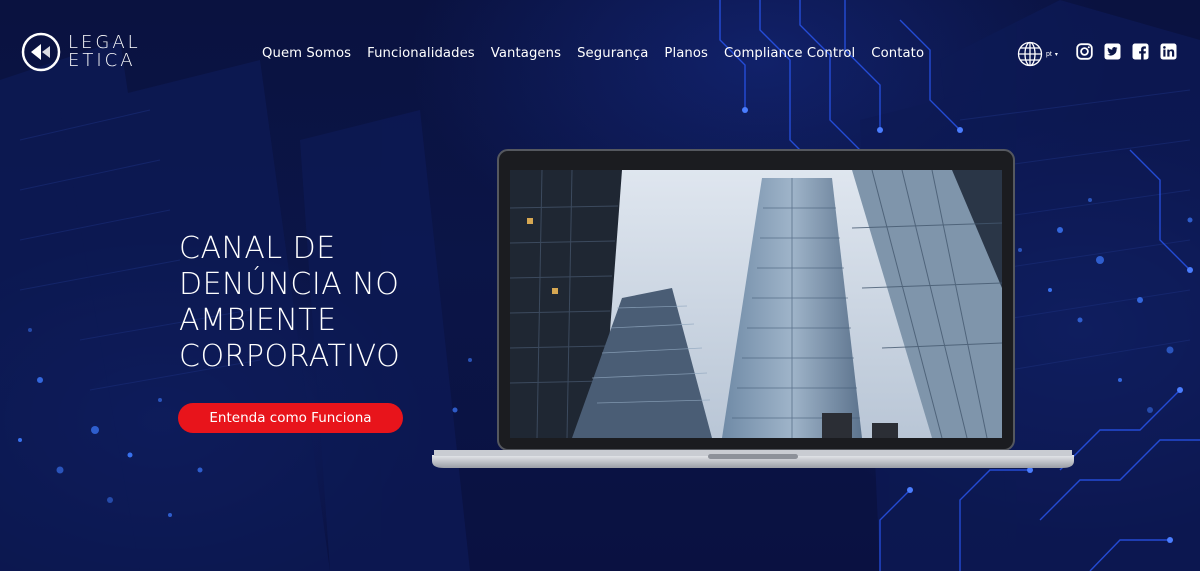 This screenshot has width=1200, height=571. I want to click on hero-title-line-1: CANAL DE, so click(257, 248).